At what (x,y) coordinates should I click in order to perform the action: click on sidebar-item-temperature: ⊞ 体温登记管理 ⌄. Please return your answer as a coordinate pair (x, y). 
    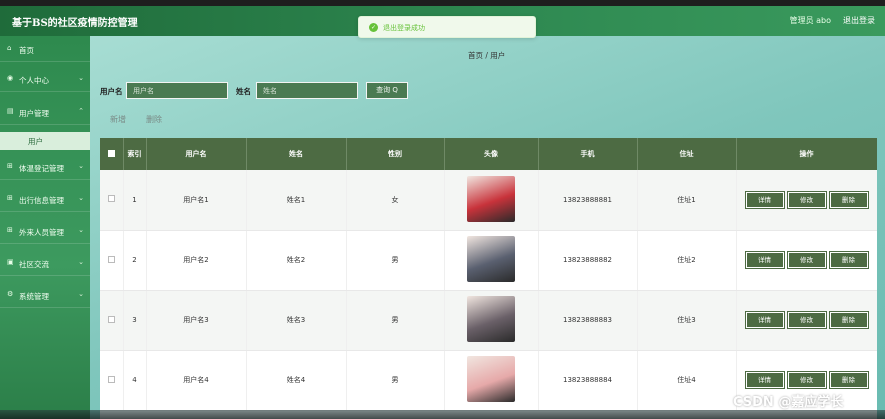
    Looking at the image, I should click on (45, 167).